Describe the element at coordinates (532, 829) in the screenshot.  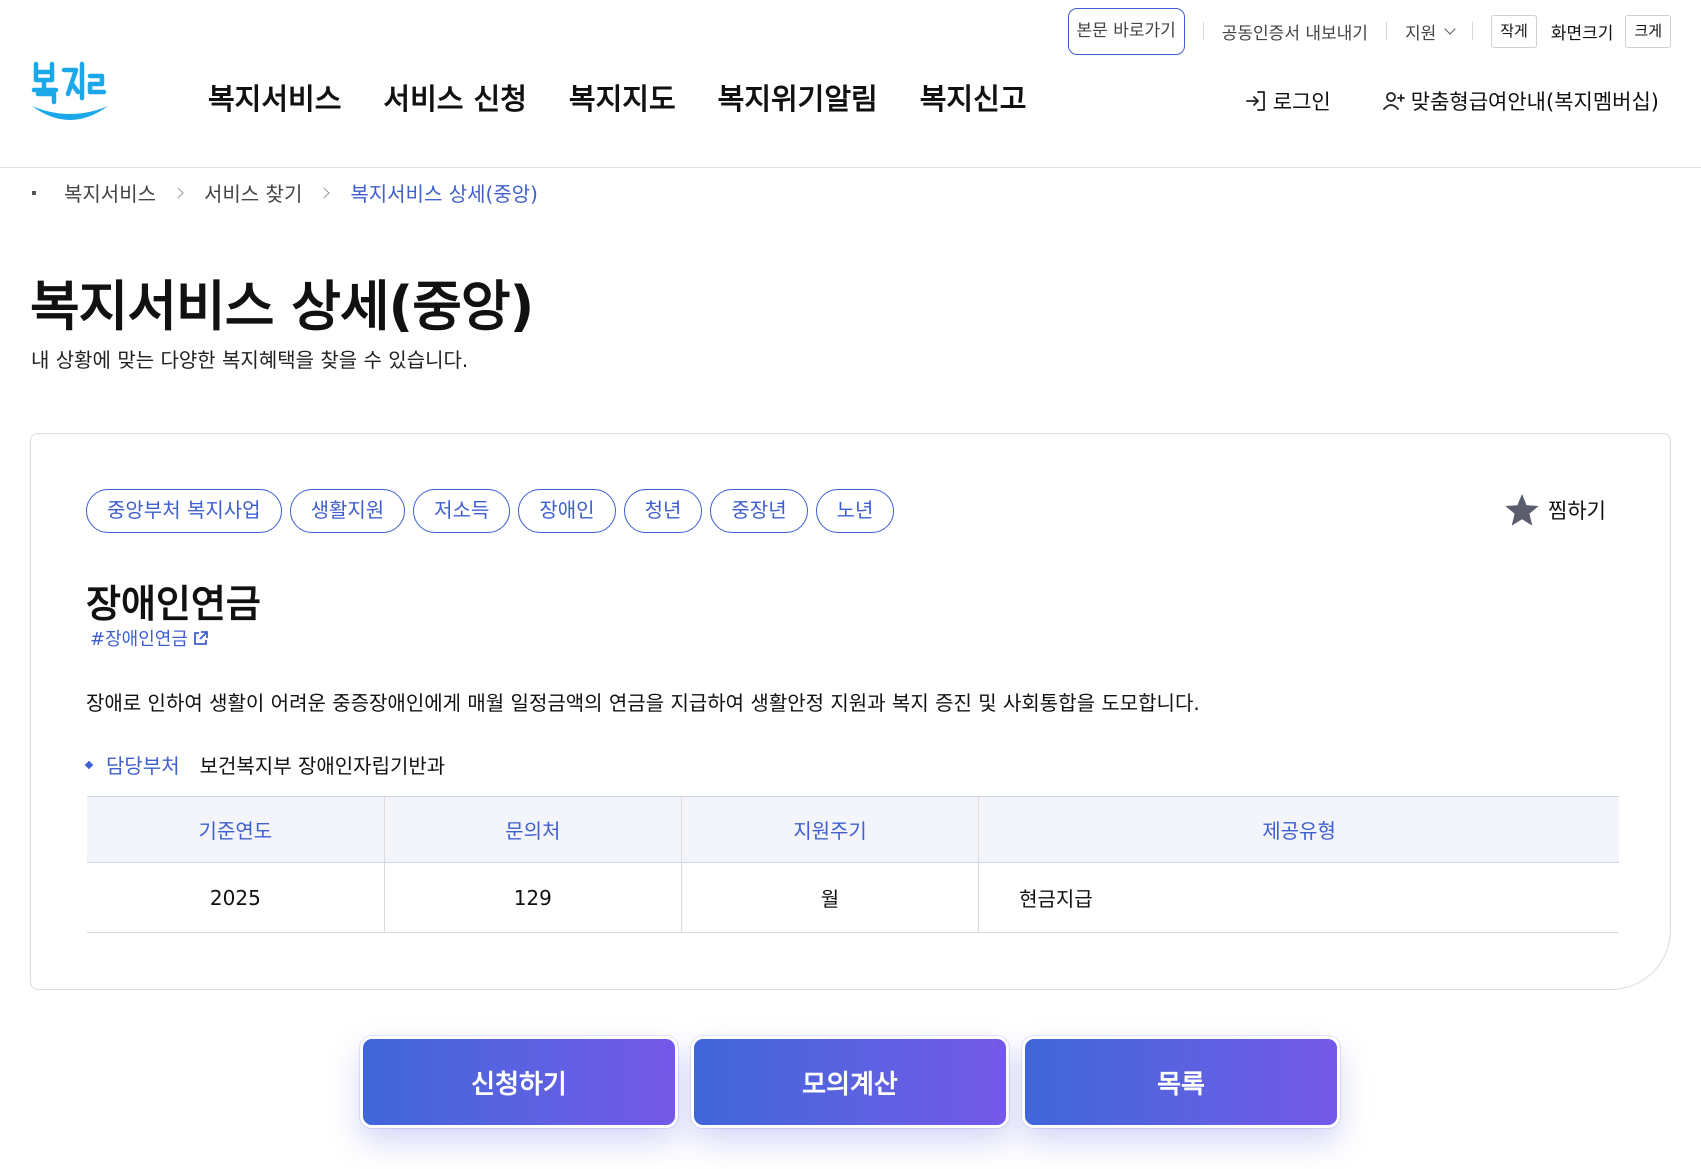
I see `header-contact: 문의처` at that location.